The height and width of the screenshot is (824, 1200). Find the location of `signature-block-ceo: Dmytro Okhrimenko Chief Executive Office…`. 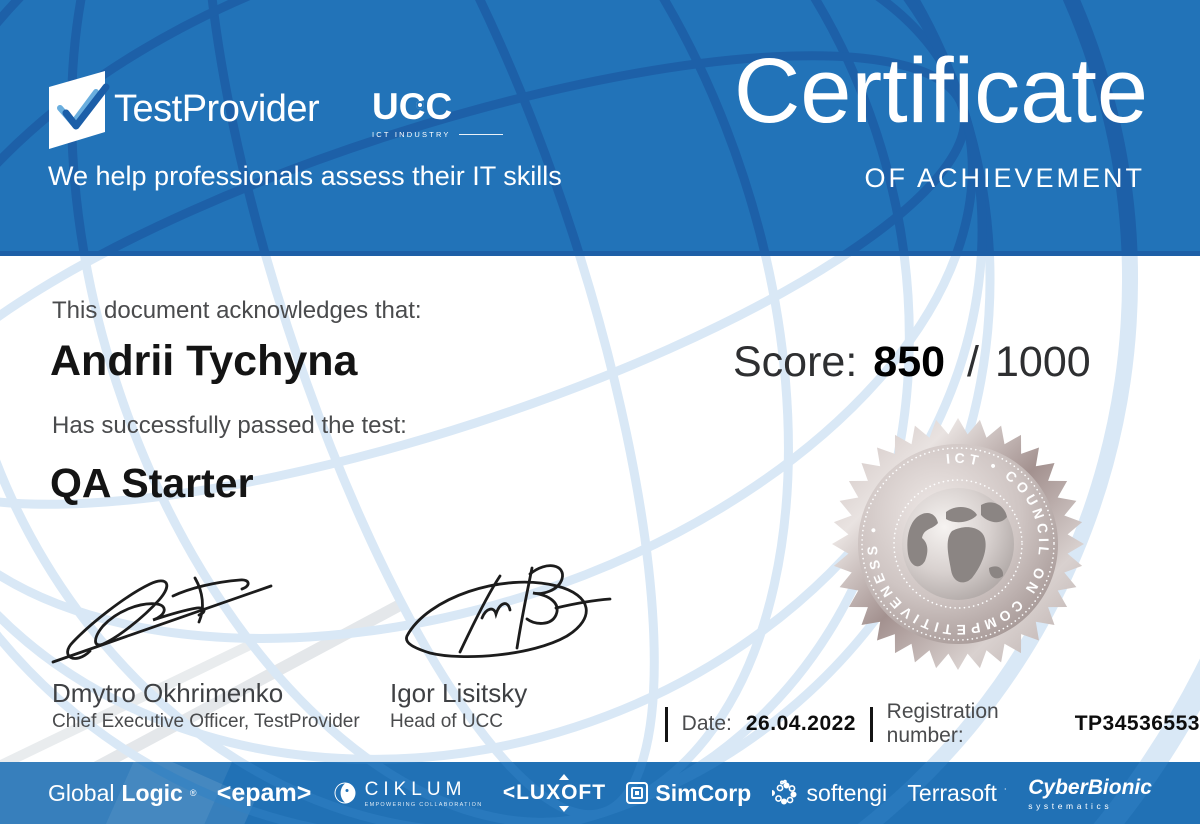

signature-block-ceo: Dmytro Okhrimenko Chief Executive Office… is located at coordinates (206, 705).